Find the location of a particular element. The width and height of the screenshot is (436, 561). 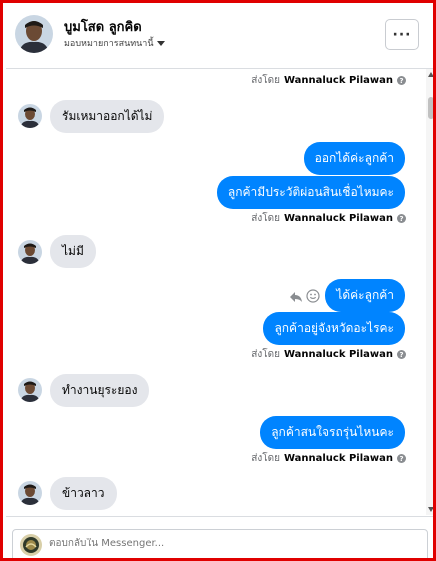

composer-bar is located at coordinates (219, 537).